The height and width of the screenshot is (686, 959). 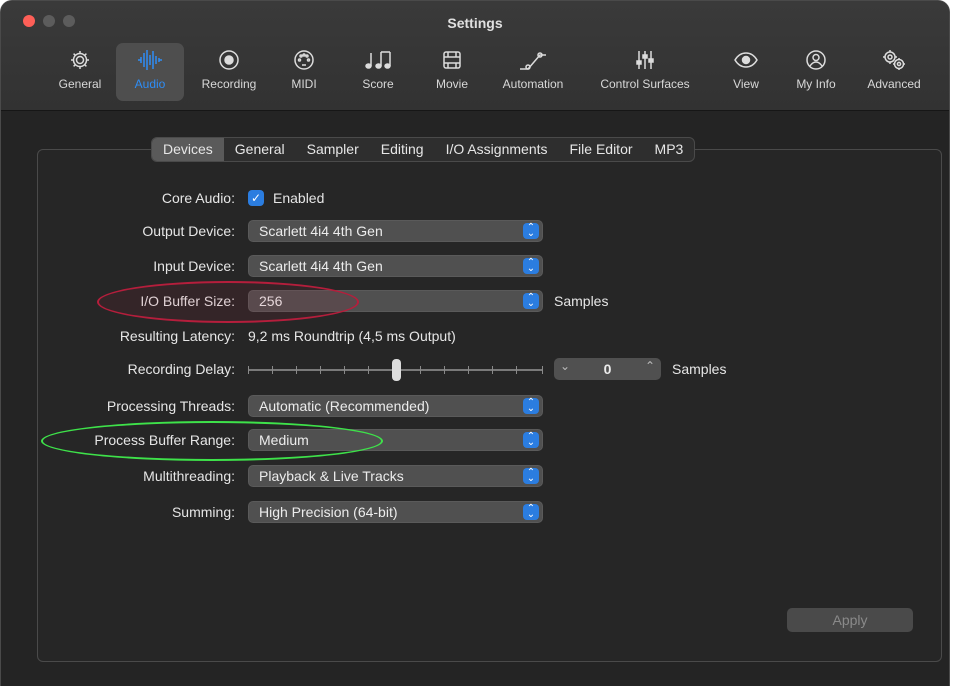 I want to click on process-buffer-range-label: Process Buffer Range:, so click(x=164, y=440).